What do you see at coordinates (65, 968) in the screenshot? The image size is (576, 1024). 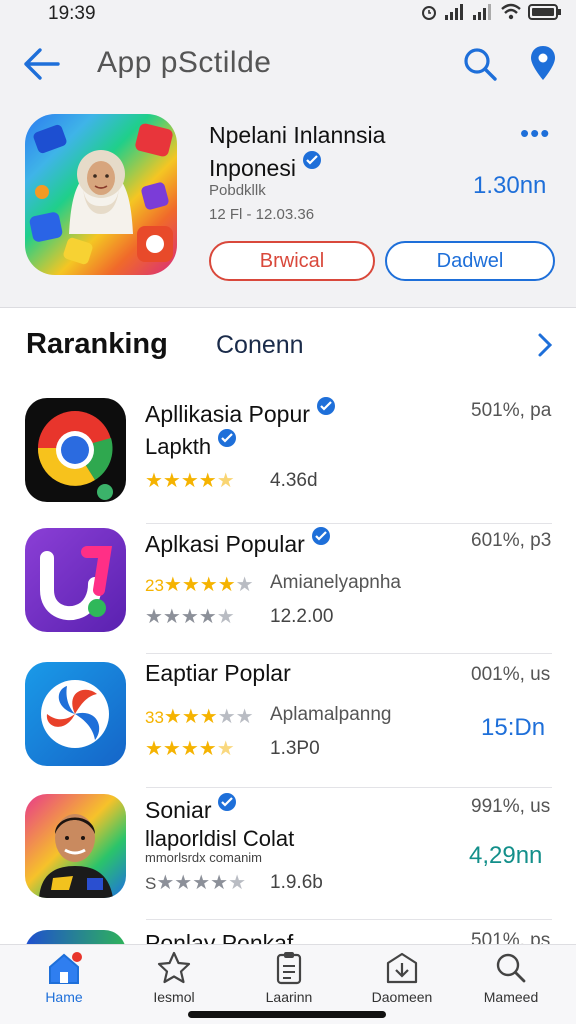 I see `home-icon` at bounding box center [65, 968].